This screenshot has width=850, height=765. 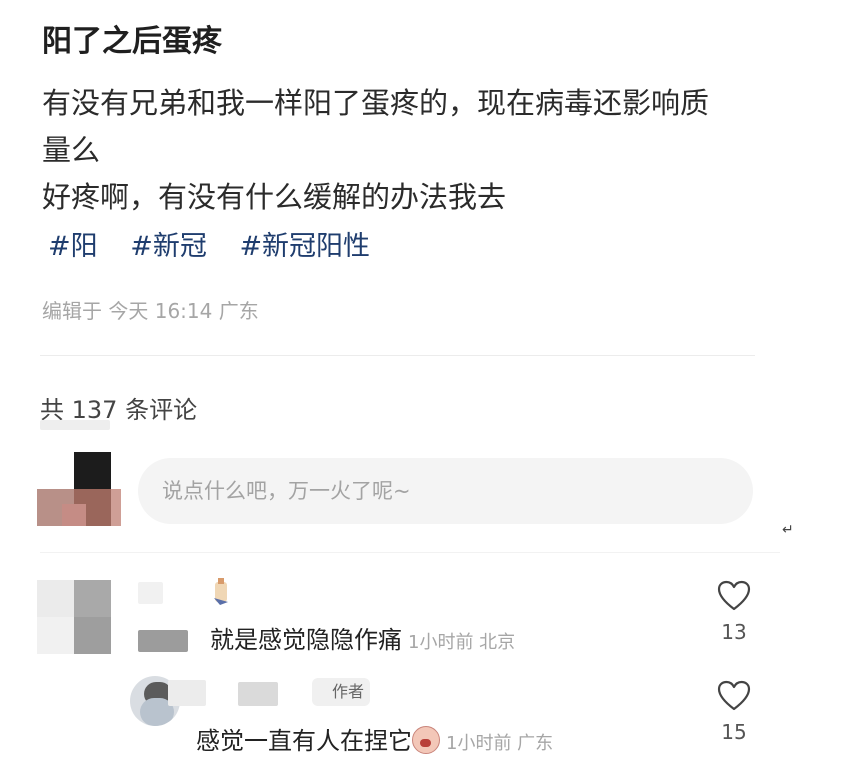 I want to click on comment-meta: 1小时前 广东, so click(x=500, y=743).